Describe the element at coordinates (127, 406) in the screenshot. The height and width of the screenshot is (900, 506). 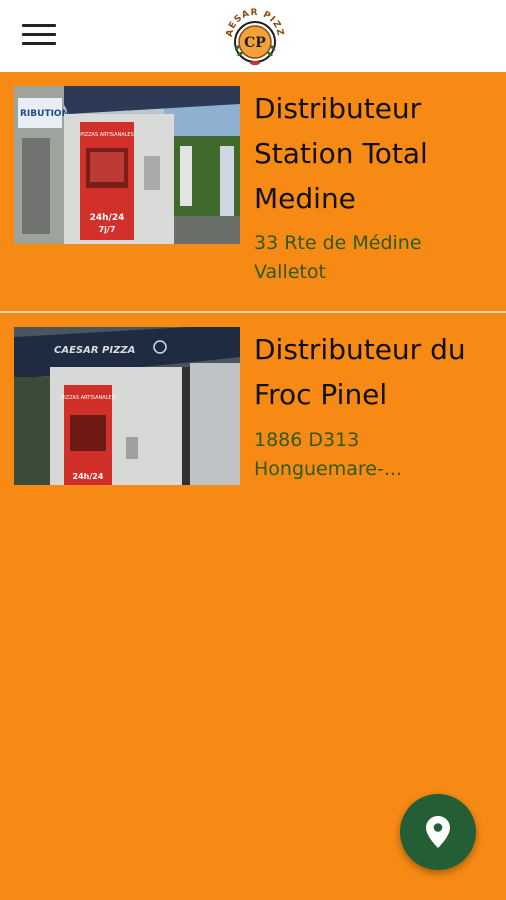
I see `location-photo: CAESAR PIZZA PIZZAS ARTISANALES 24h/24` at that location.